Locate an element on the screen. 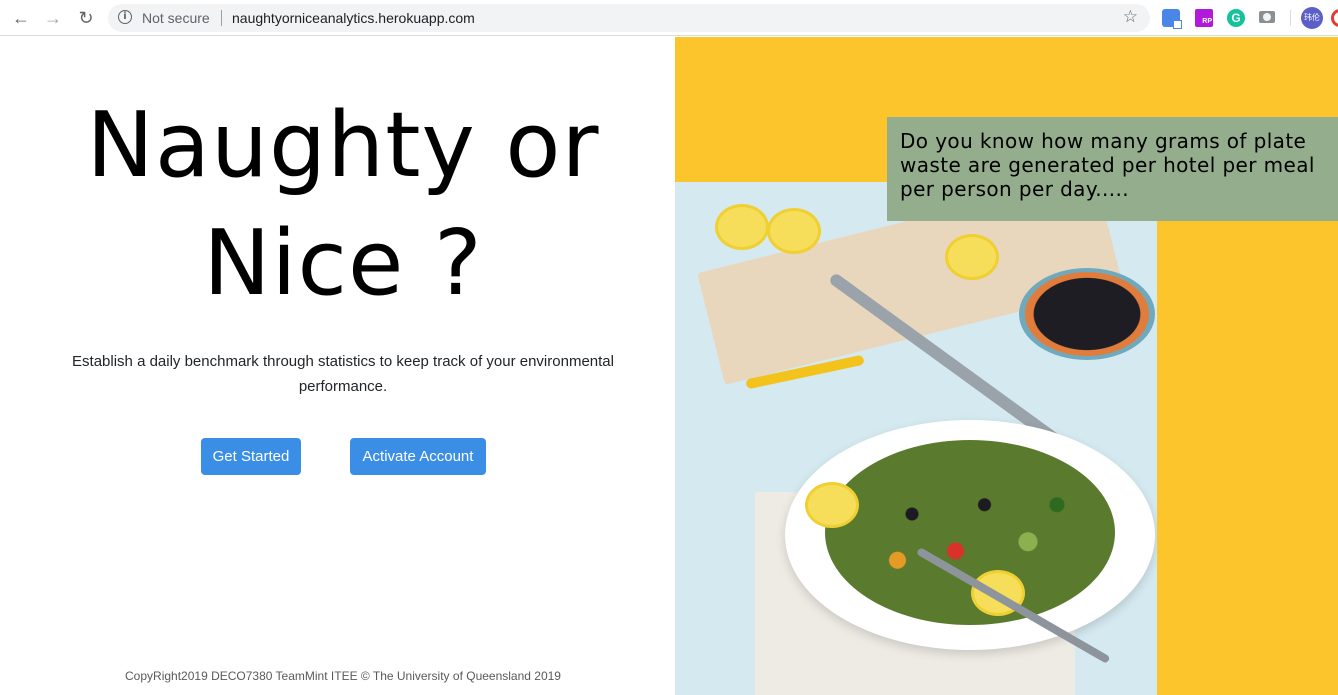 Image resolution: width=1338 pixels, height=695 pixels. activate-account-button: Activate Account is located at coordinates (418, 456).